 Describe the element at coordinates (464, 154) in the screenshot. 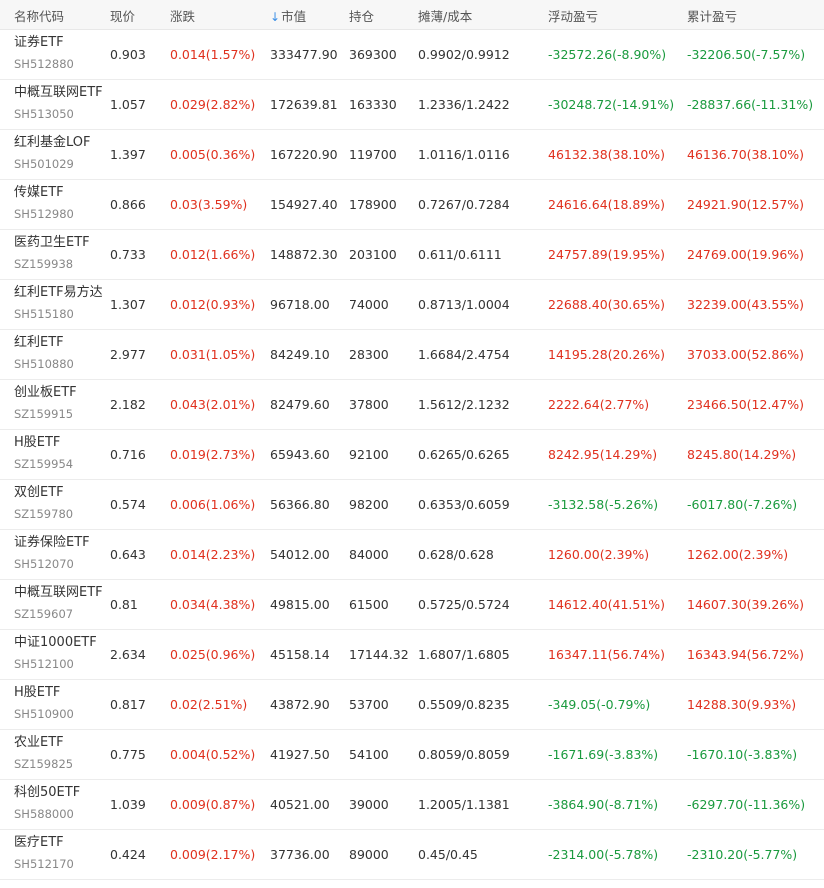

I see `cost-cell: 1.0116/1.0116` at that location.